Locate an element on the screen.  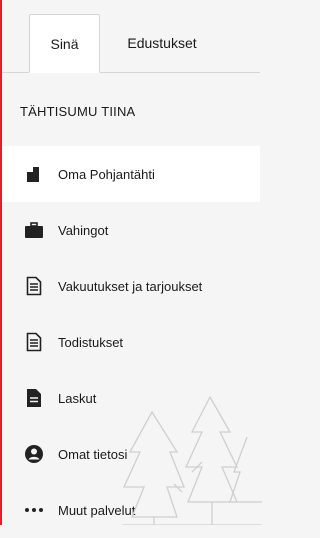
menu-item-label: Oma Pohjantähti is located at coordinates (106, 174).